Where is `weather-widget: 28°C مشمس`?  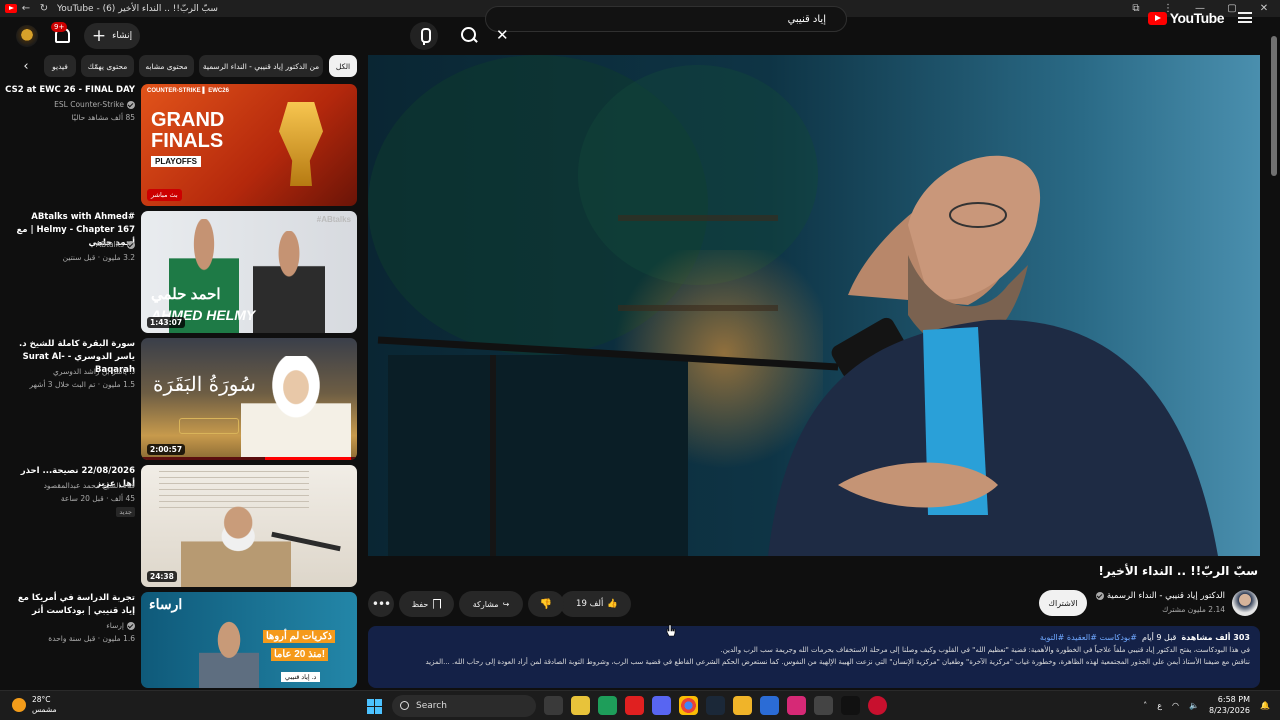 weather-widget: 28°C مشمس is located at coordinates (34, 705).